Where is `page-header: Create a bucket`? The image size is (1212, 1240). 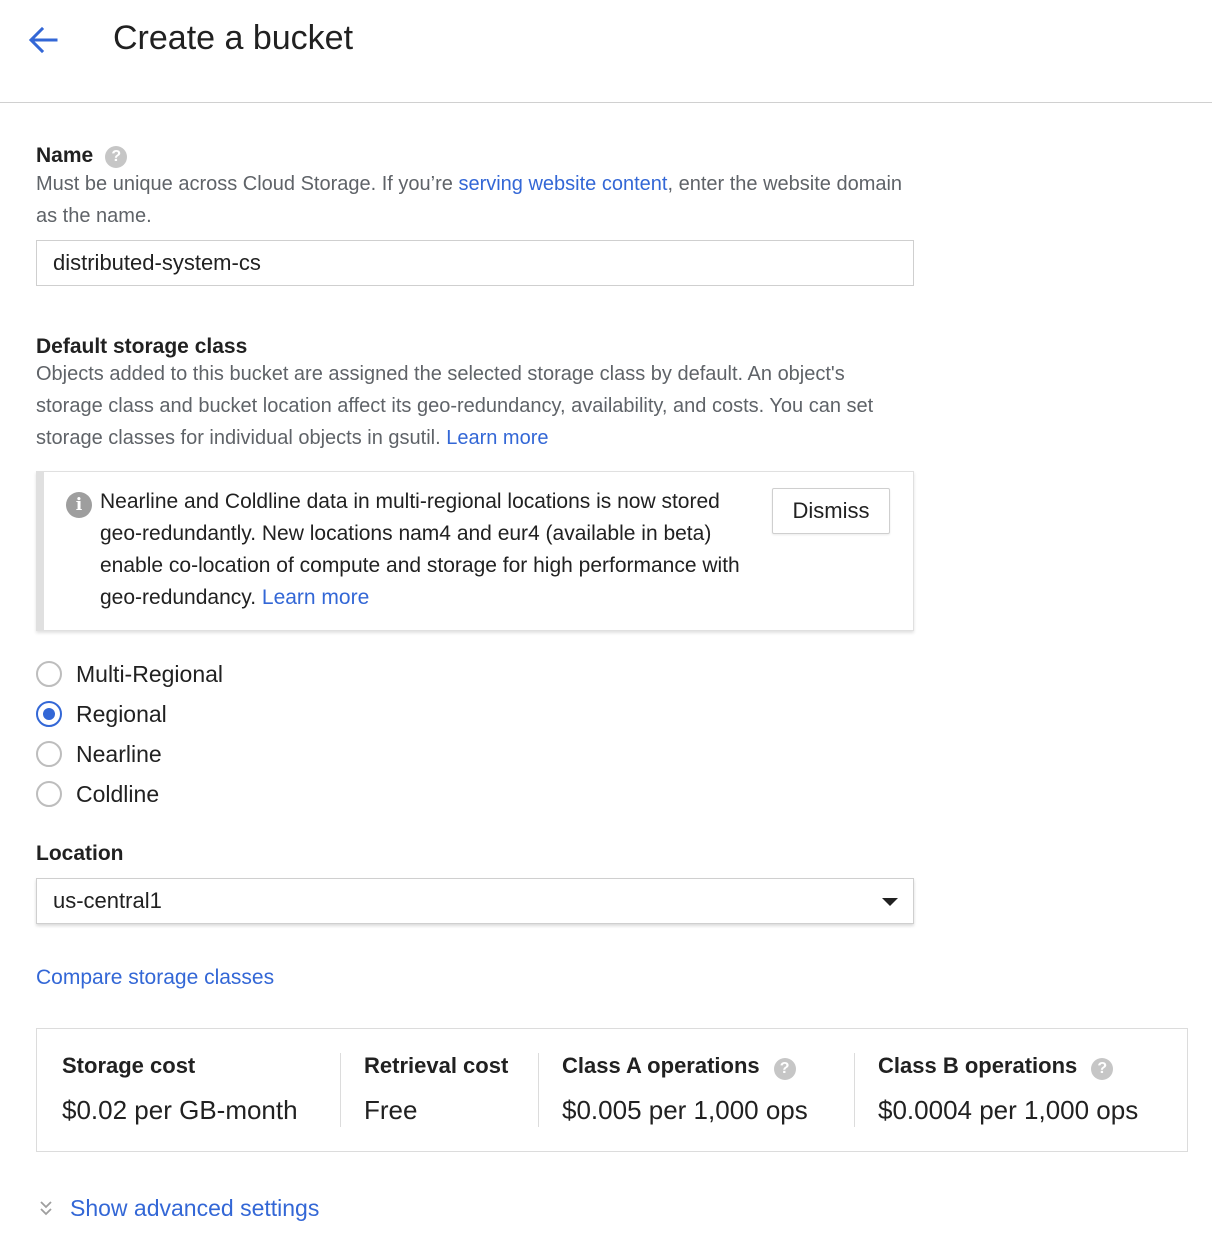
page-header: Create a bucket is located at coordinates (606, 51).